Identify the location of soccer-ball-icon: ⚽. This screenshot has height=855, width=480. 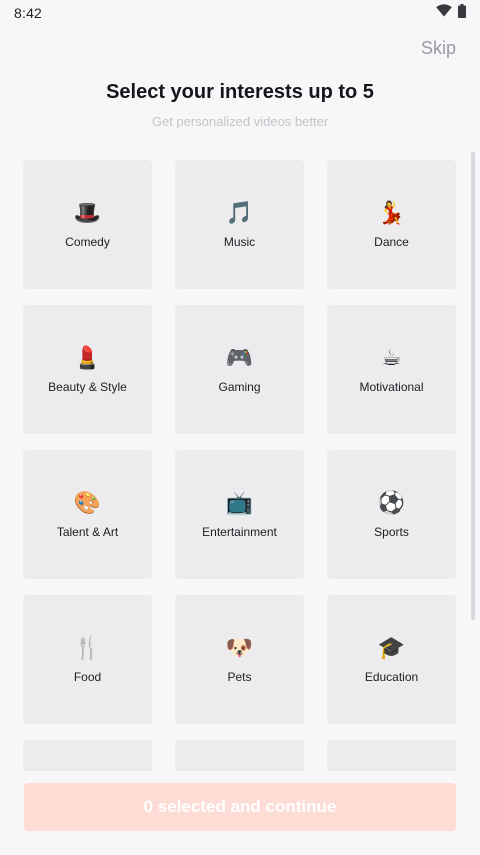
(391, 503).